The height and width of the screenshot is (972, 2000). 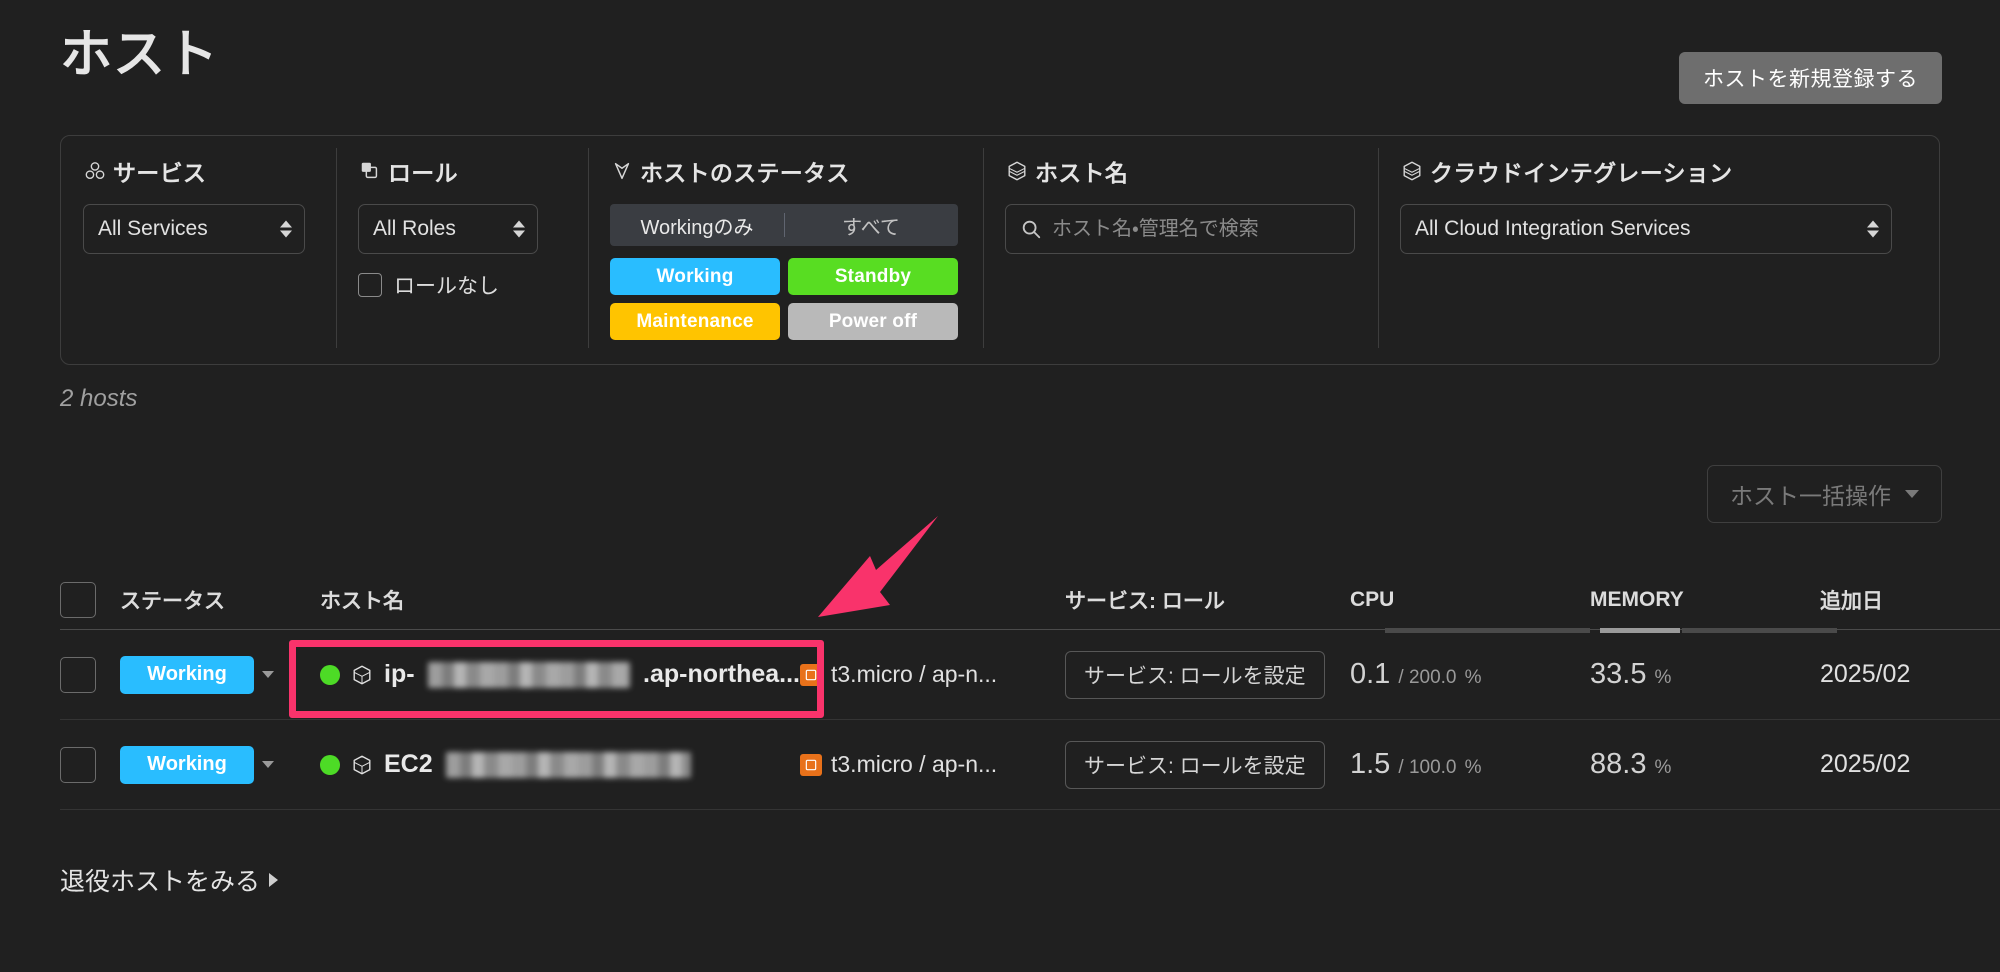 I want to click on cloud-integration-select: All Cloud Integration Services, so click(x=1646, y=229).